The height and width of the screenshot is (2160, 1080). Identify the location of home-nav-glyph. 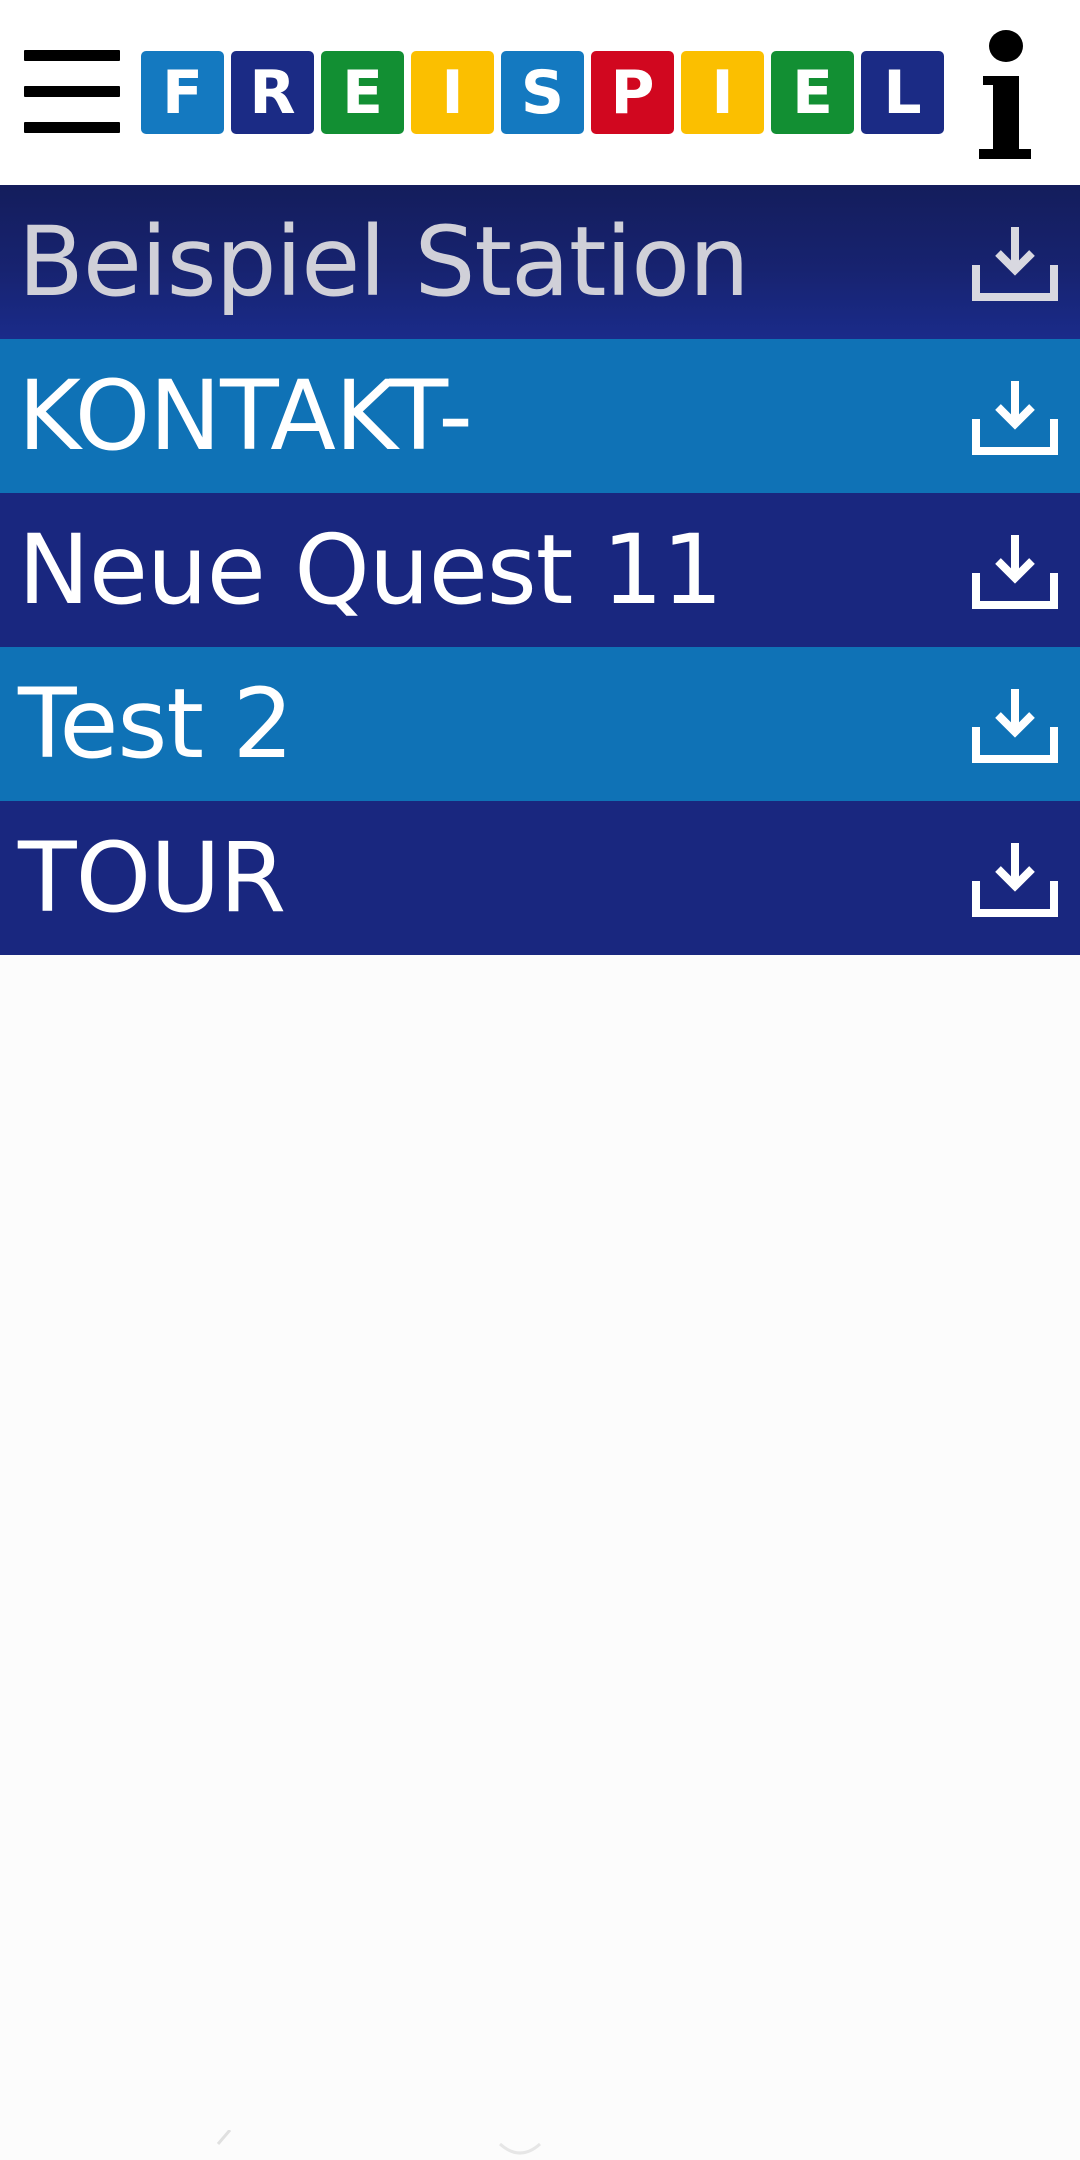
(520, 2148).